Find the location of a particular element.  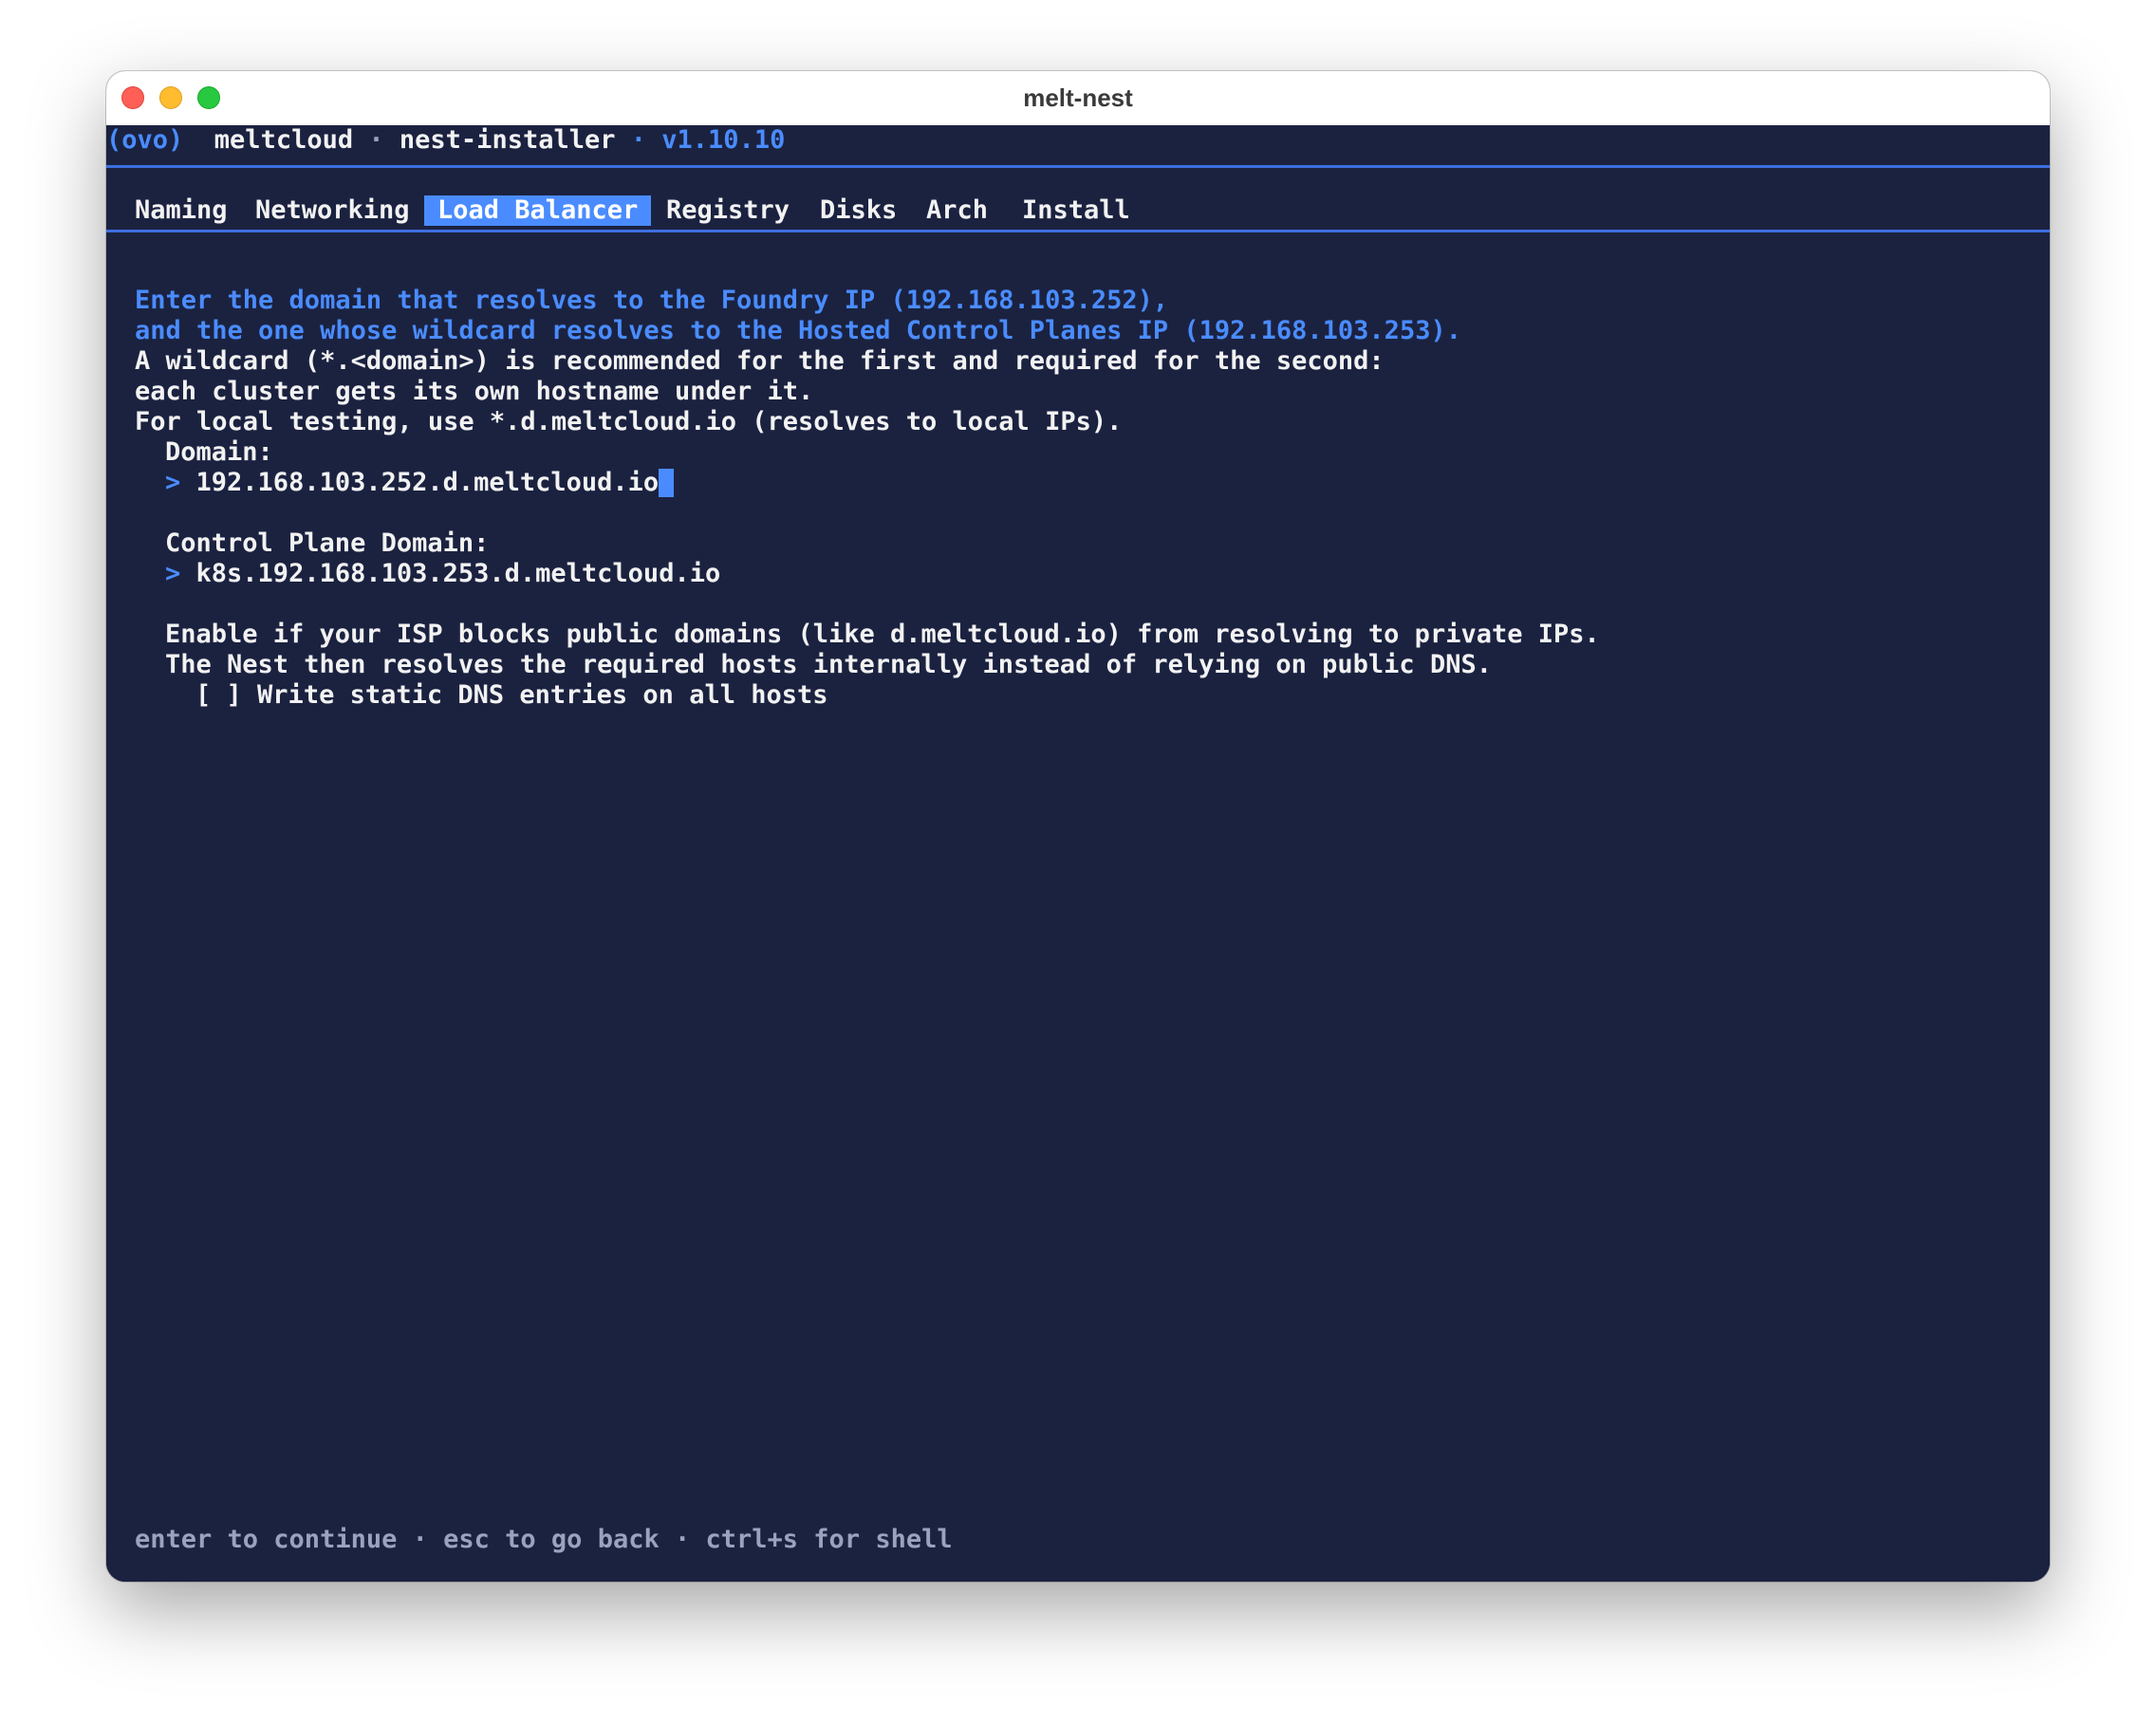

tab-install: Install is located at coordinates (1076, 210).